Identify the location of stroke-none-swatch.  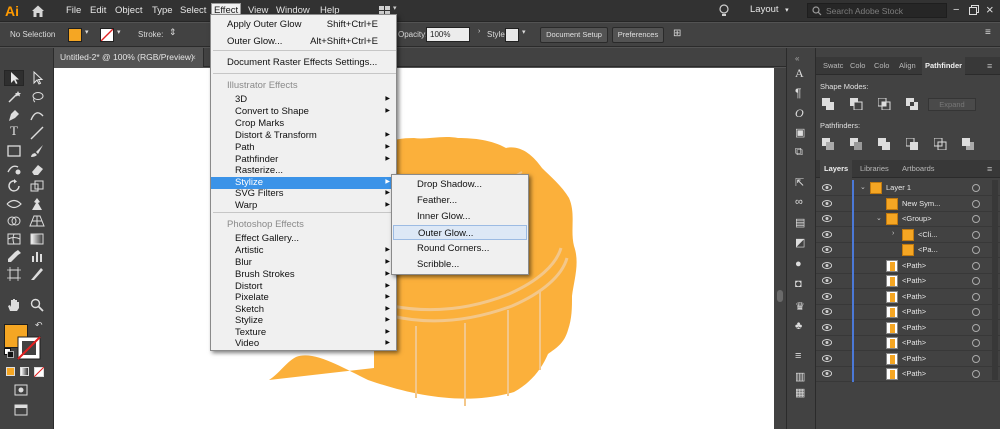
(107, 35).